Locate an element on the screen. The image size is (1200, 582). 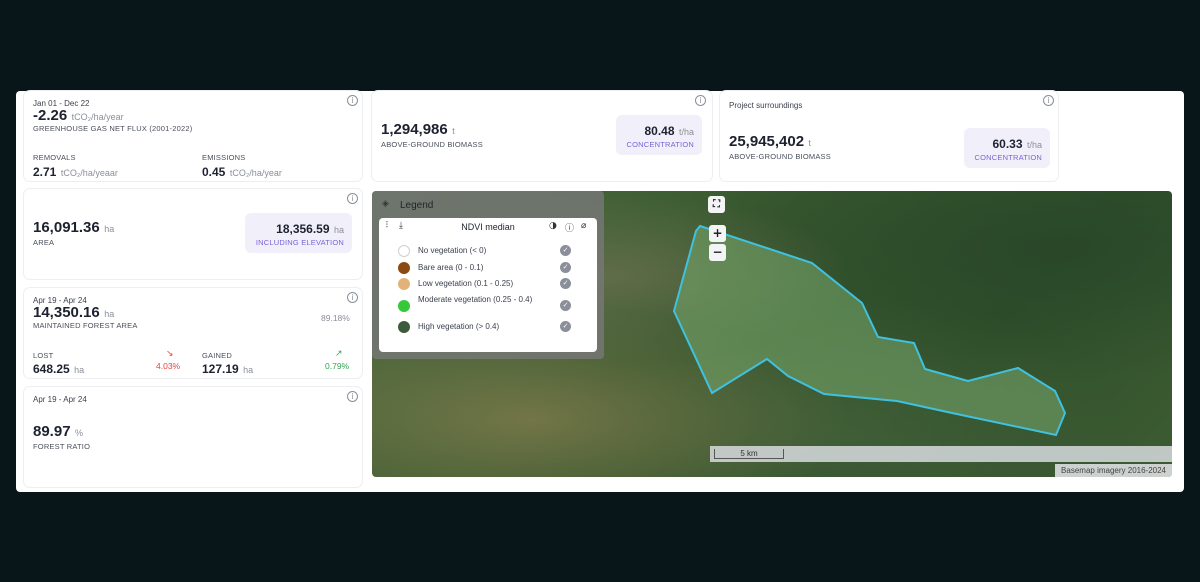
loss-arrow-icon: ↘ is located at coordinates (170, 354).